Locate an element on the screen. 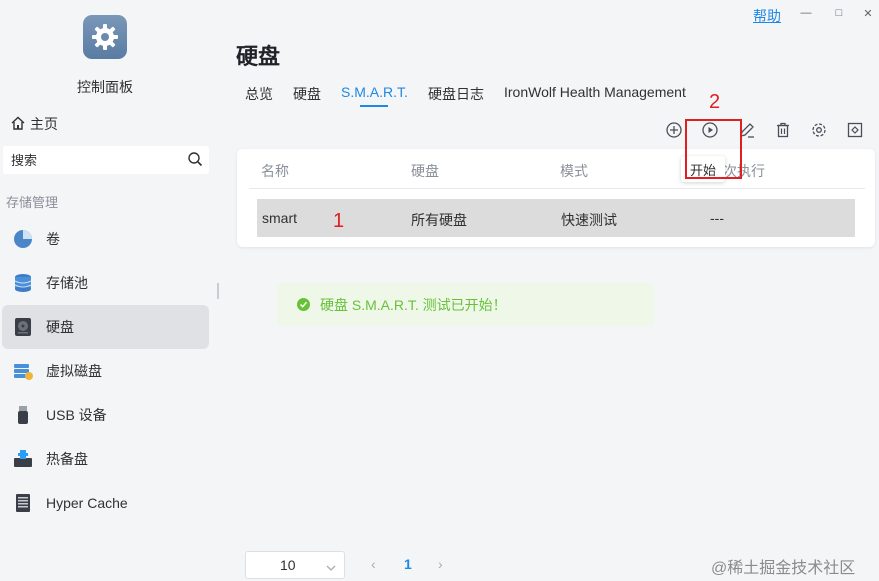 The width and height of the screenshot is (879, 581). sidebar-item-label: 虚拟磁盘 is located at coordinates (74, 371).